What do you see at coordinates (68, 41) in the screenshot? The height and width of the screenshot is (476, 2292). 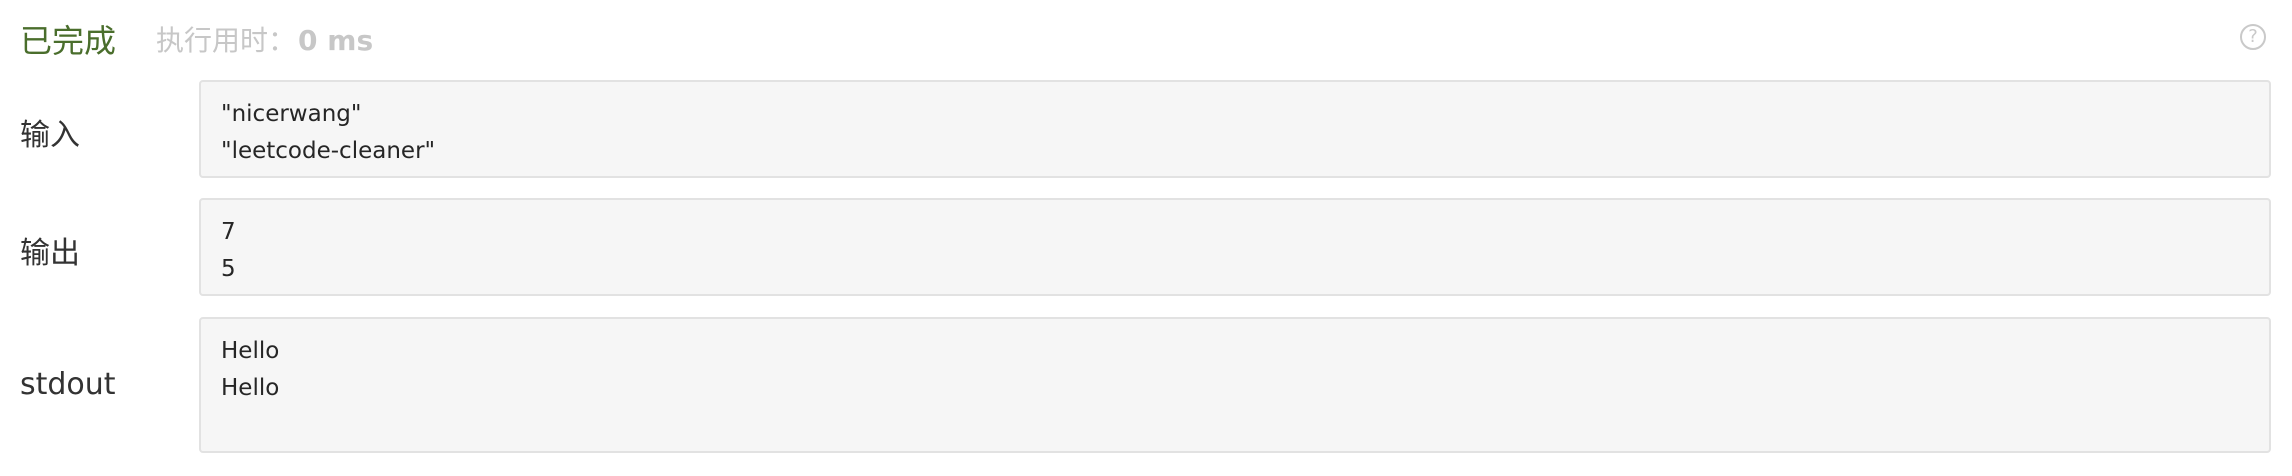 I see `status-label: 已完成` at bounding box center [68, 41].